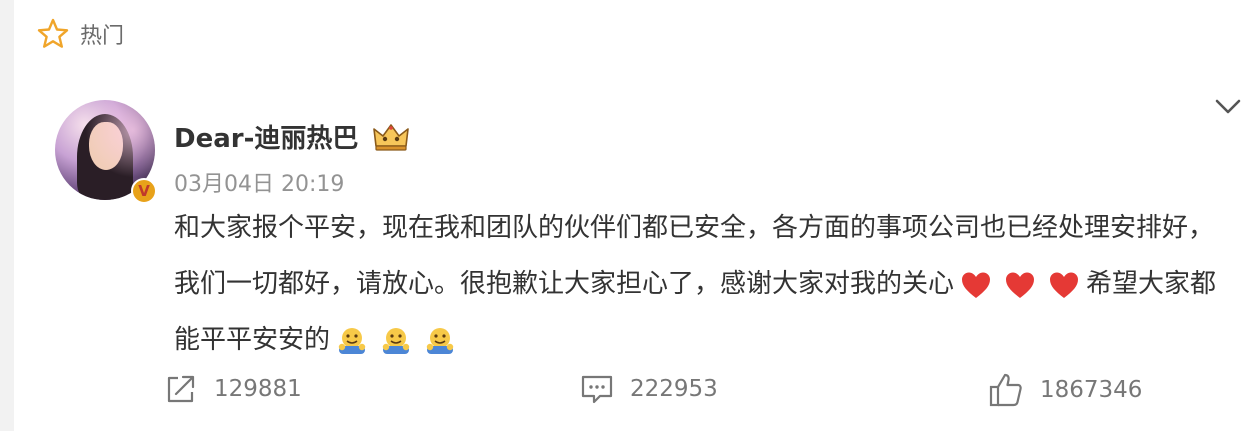  I want to click on chevron-down-icon, so click(1228, 107).